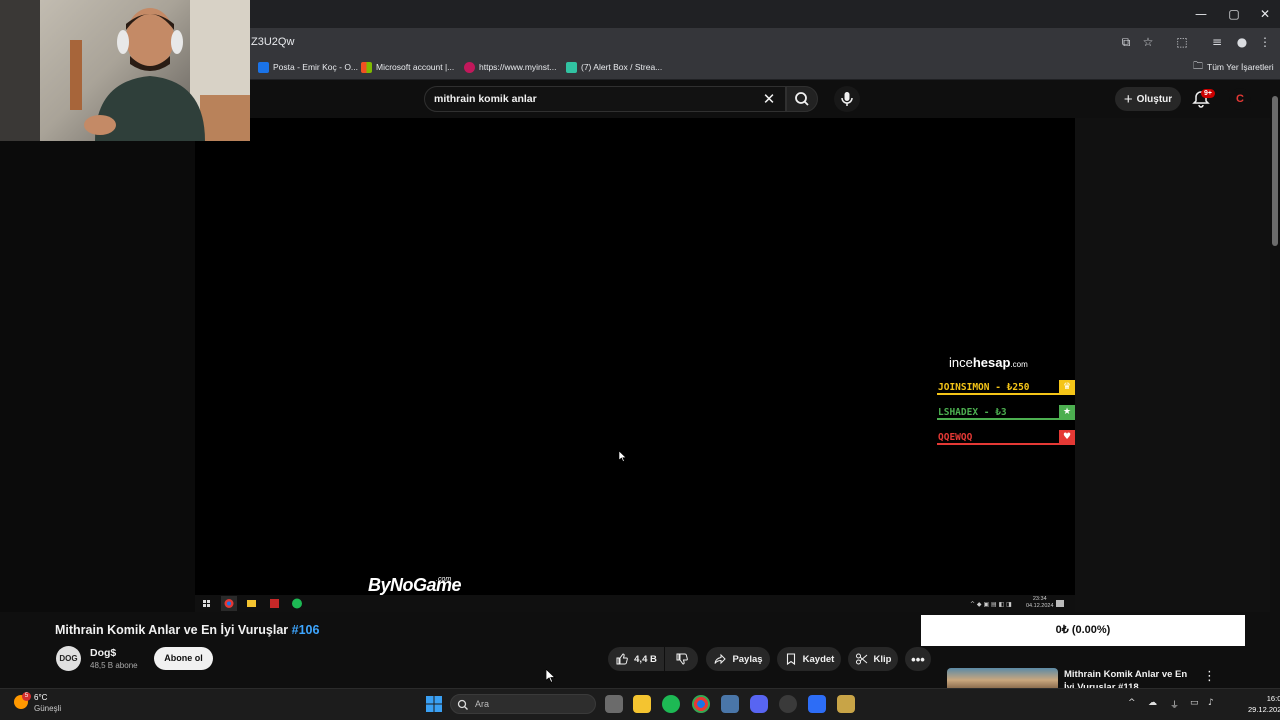  I want to click on account-avatar: C, so click(1240, 99).